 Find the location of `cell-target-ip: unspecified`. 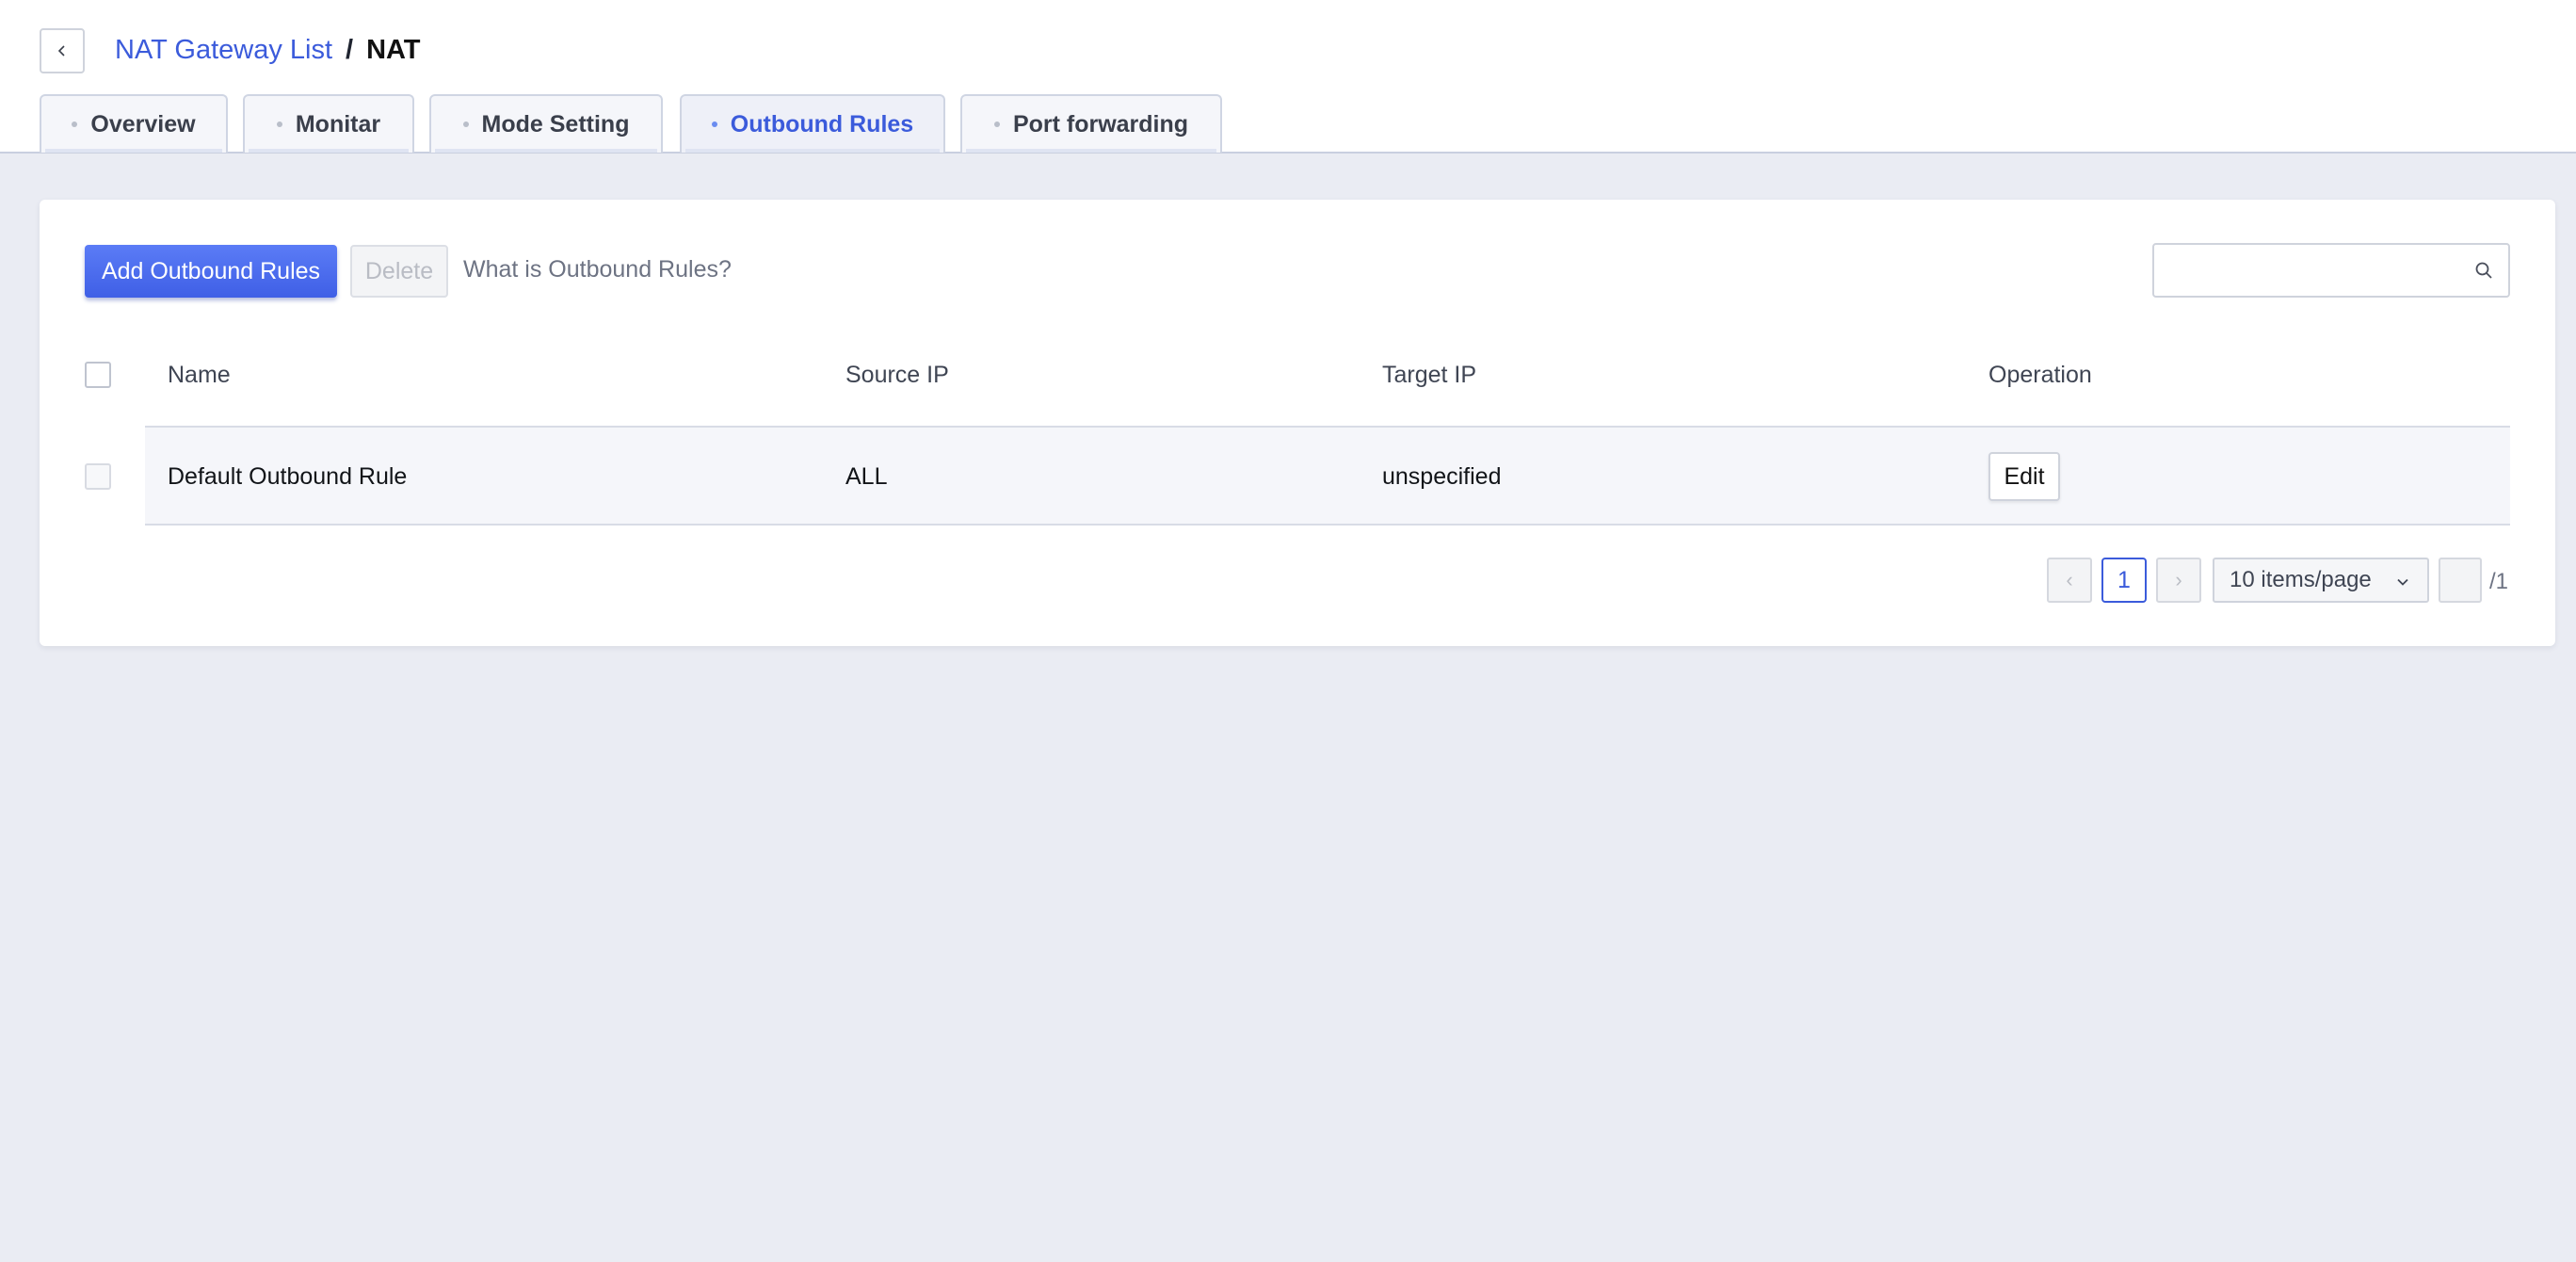

cell-target-ip: unspecified is located at coordinates (1442, 477).